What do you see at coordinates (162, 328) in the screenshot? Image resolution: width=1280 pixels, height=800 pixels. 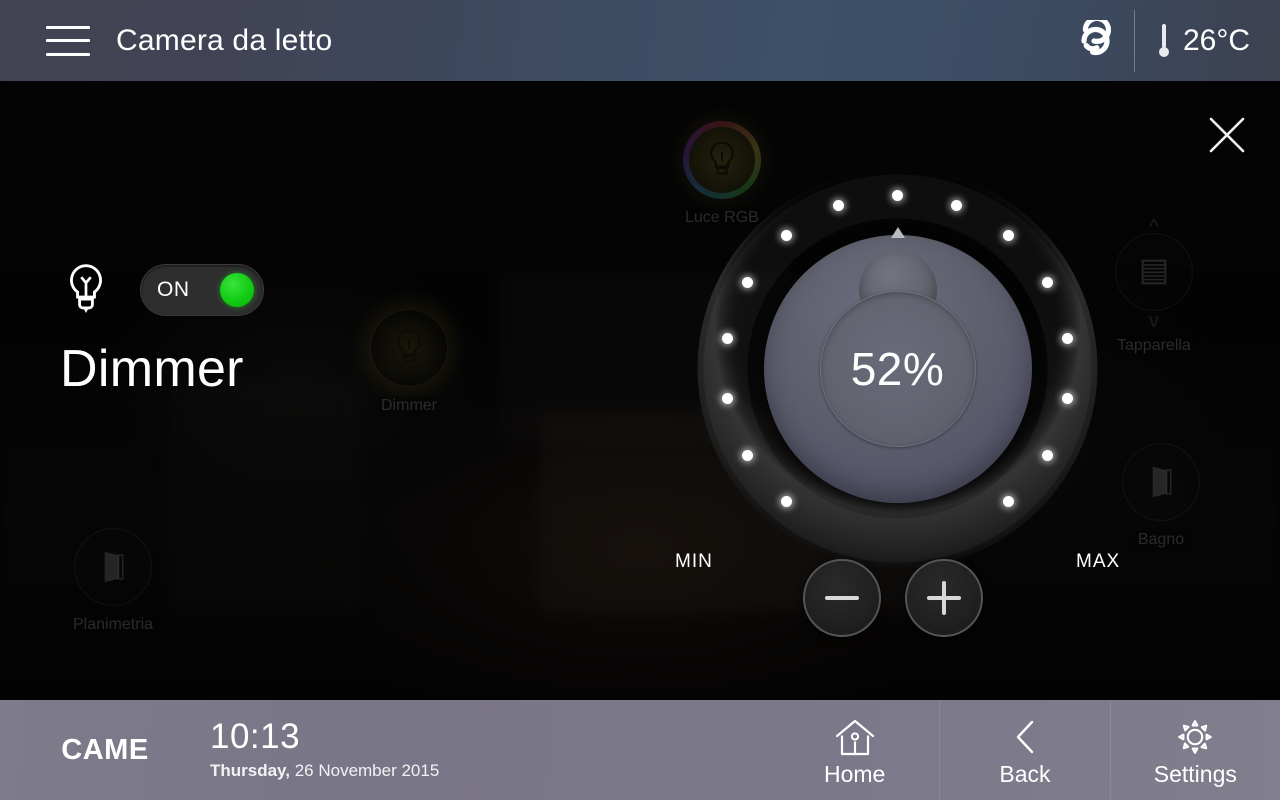 I see `device-panel: ON Dimmer` at bounding box center [162, 328].